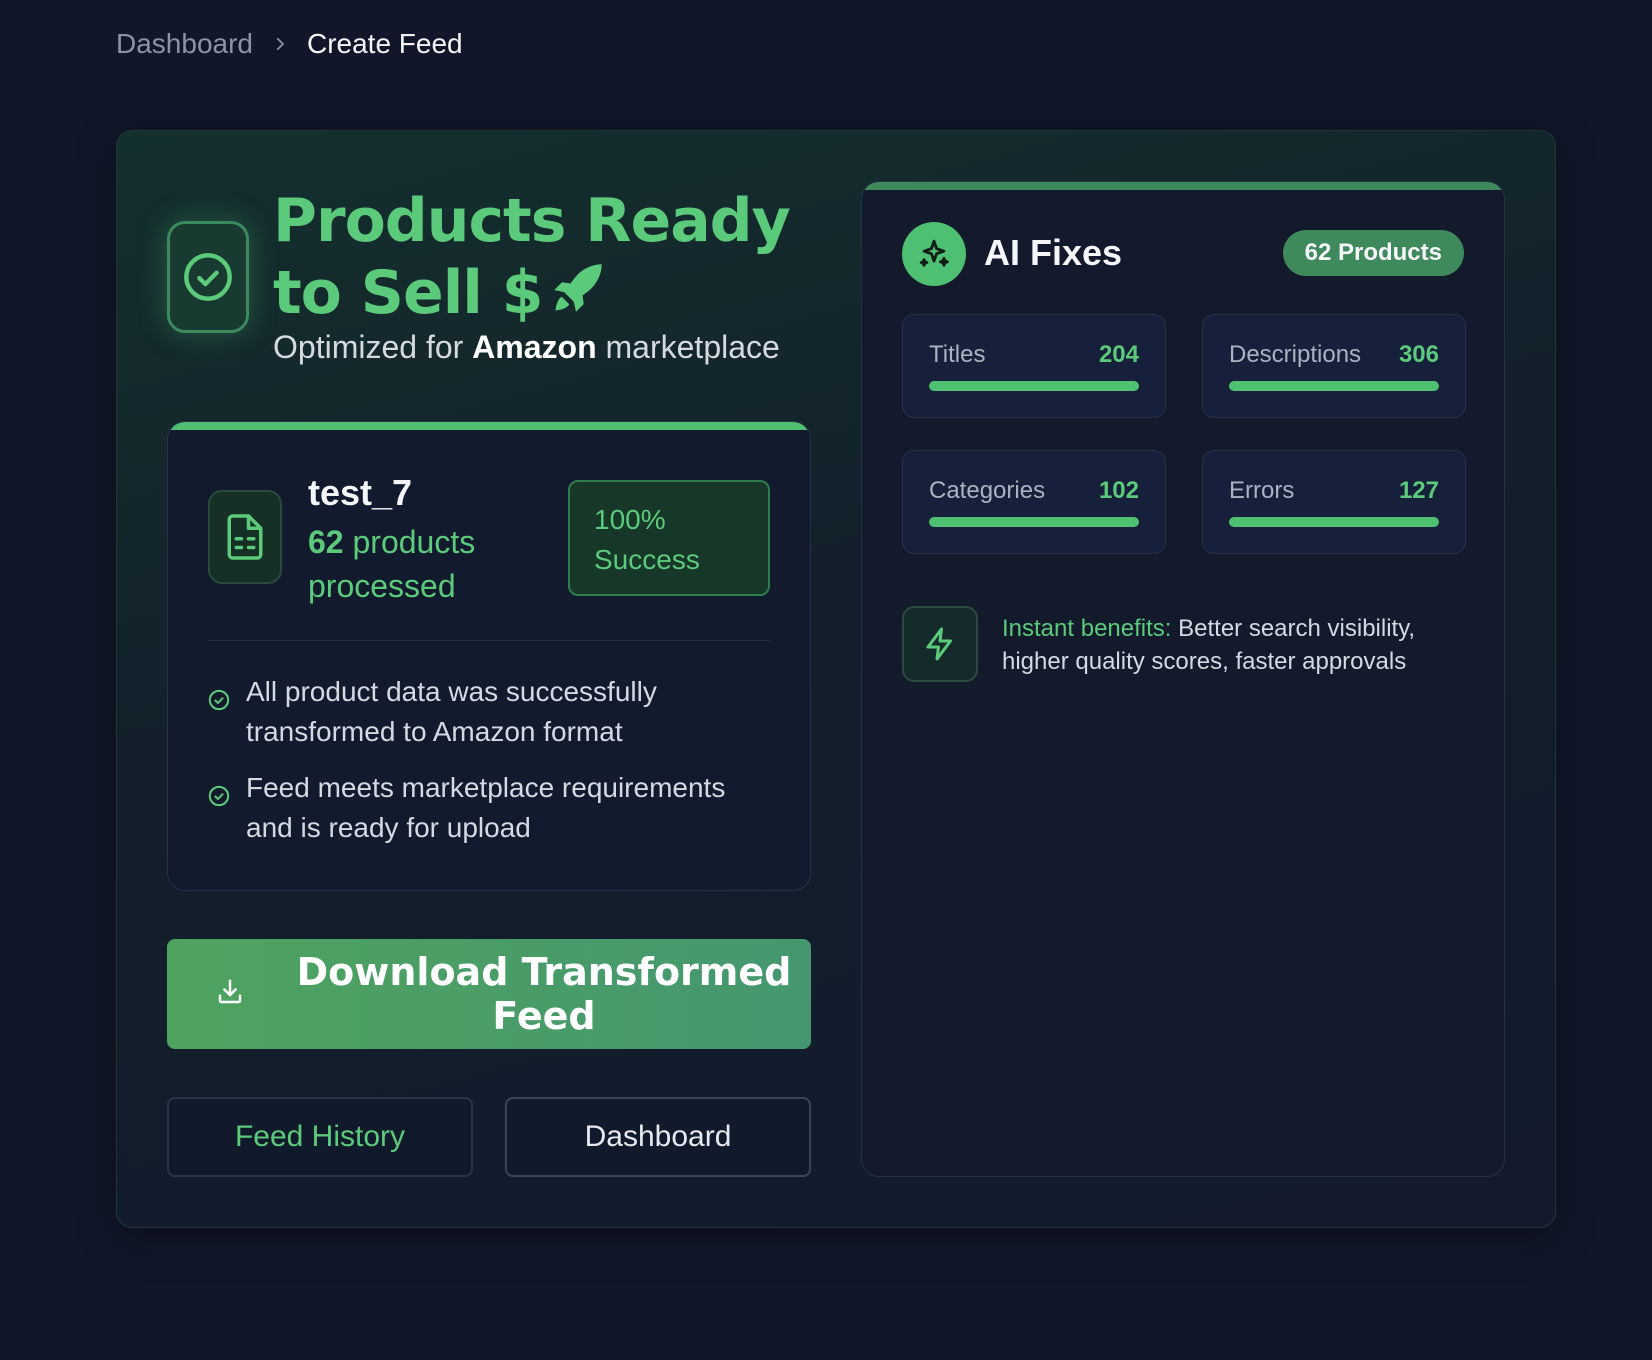 The height and width of the screenshot is (1360, 1652). Describe the element at coordinates (1418, 354) in the screenshot. I see `metric-value: 306` at that location.